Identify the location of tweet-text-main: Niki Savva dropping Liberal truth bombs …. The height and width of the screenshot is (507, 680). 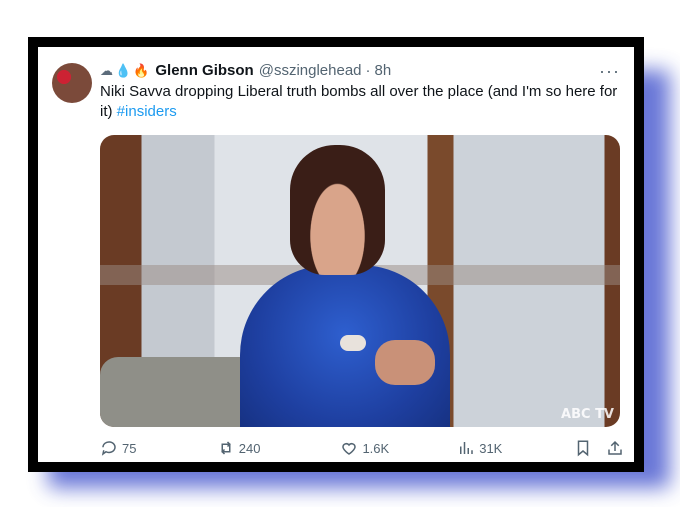
(359, 101).